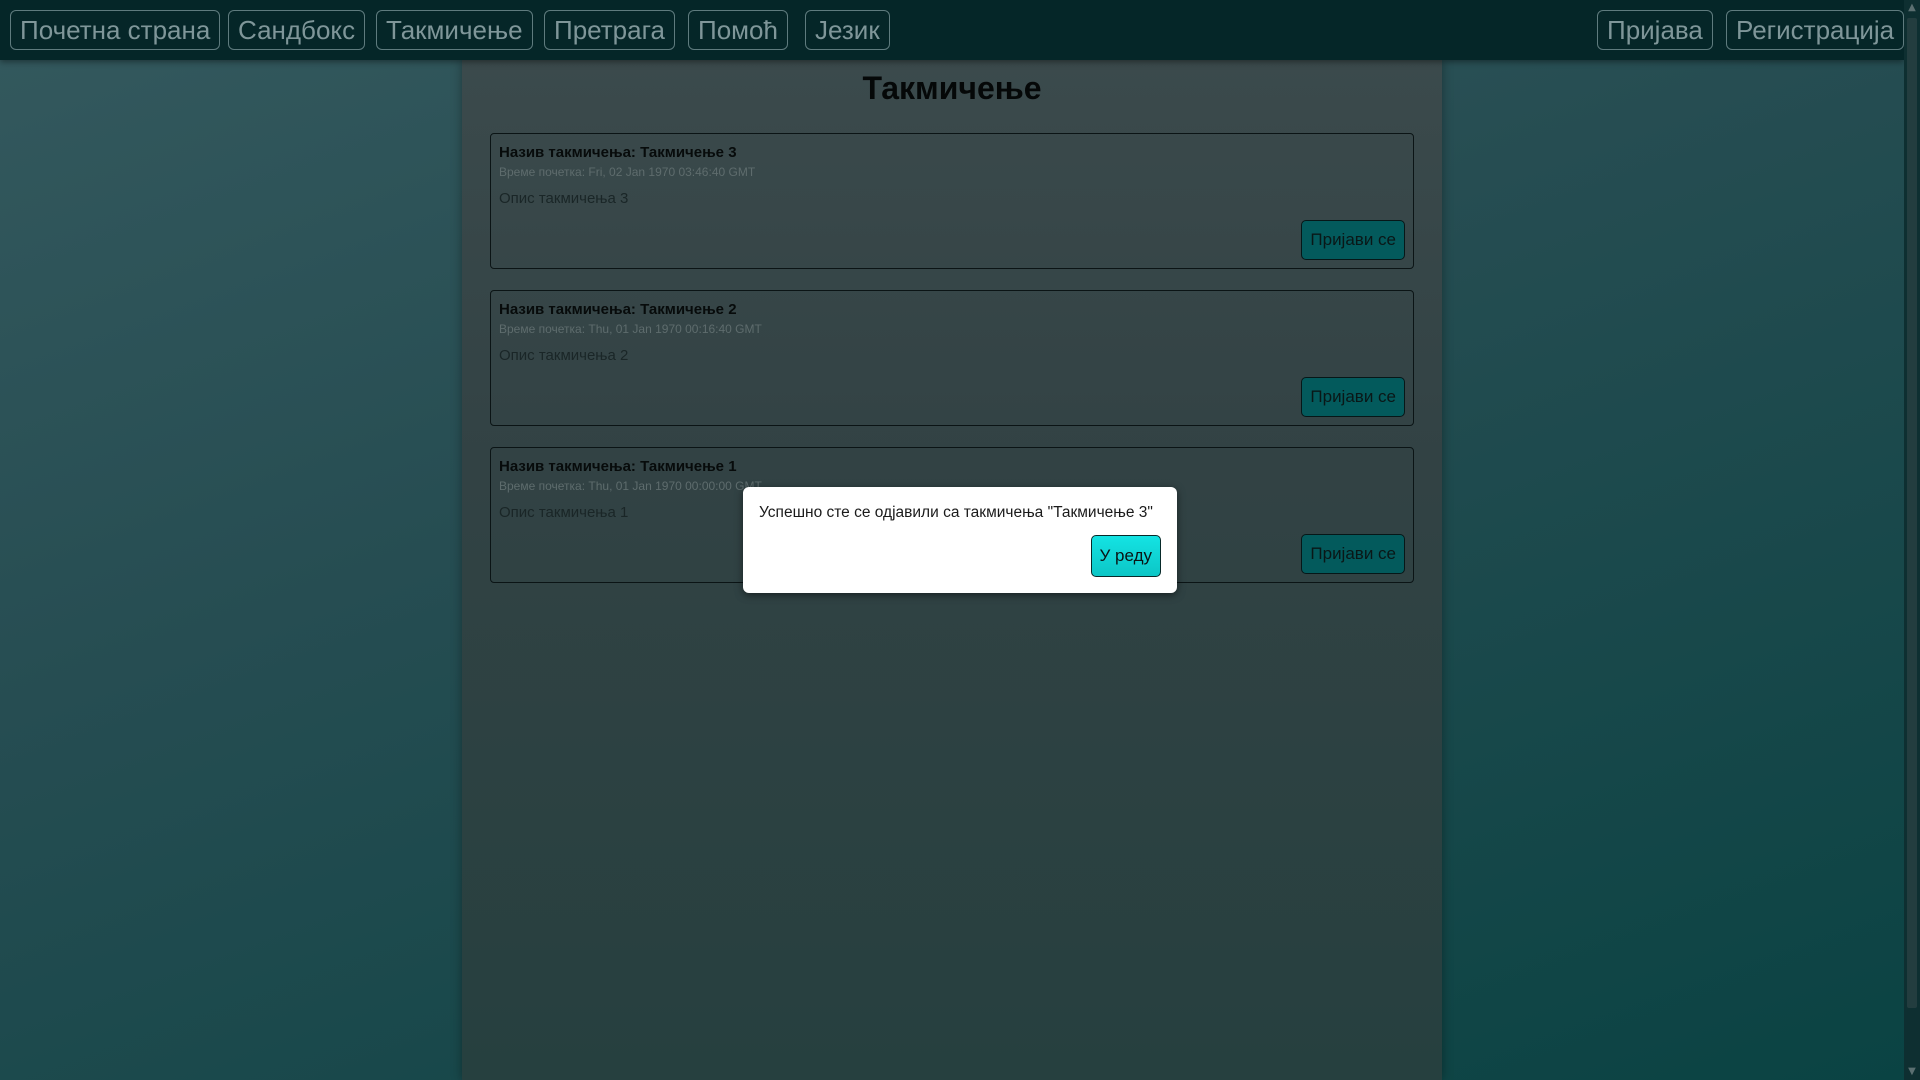 The height and width of the screenshot is (1080, 1920). Describe the element at coordinates (609, 30) in the screenshot. I see `nav-search-button: Претрага` at that location.